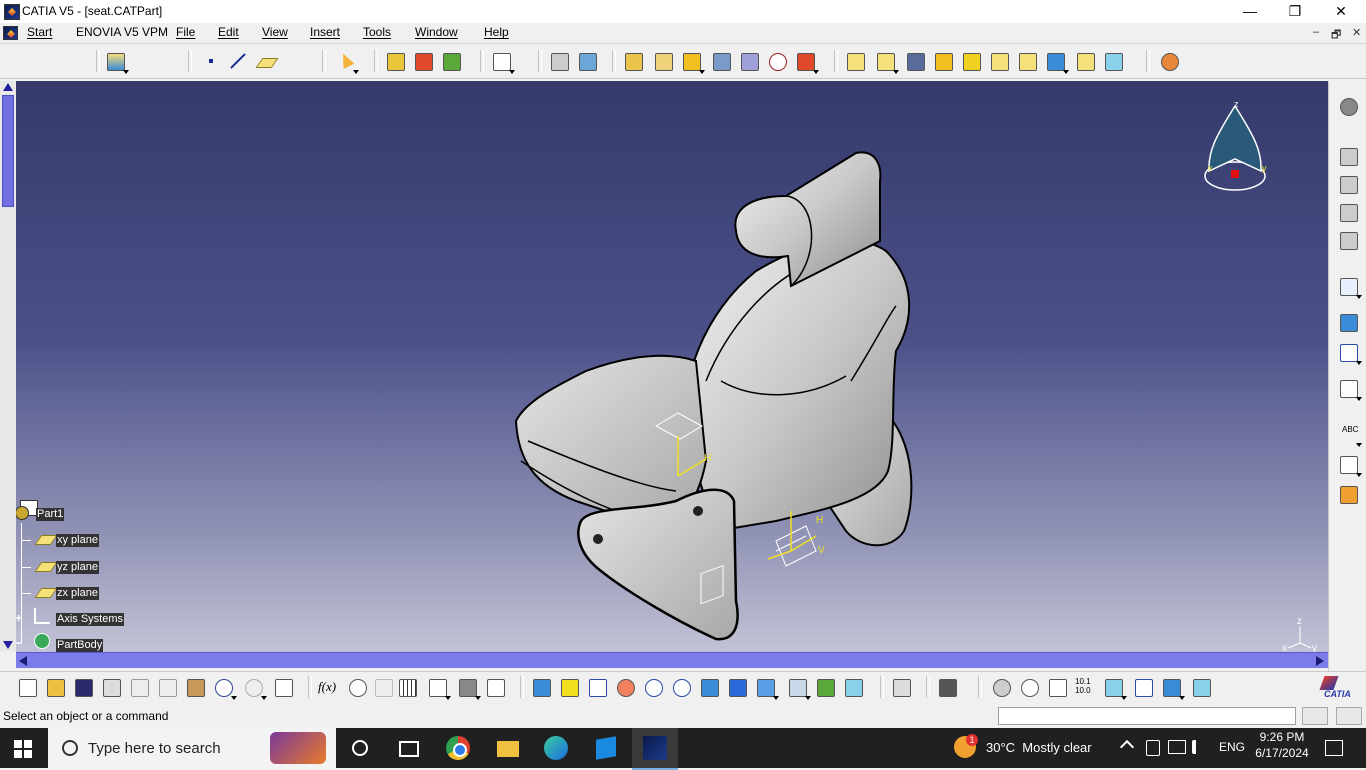 The image size is (1366, 770). I want to click on fit-all-icon, so click(569, 687).